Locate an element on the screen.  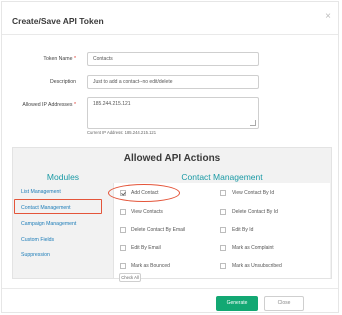
footer-divider is located at coordinates (170, 288).